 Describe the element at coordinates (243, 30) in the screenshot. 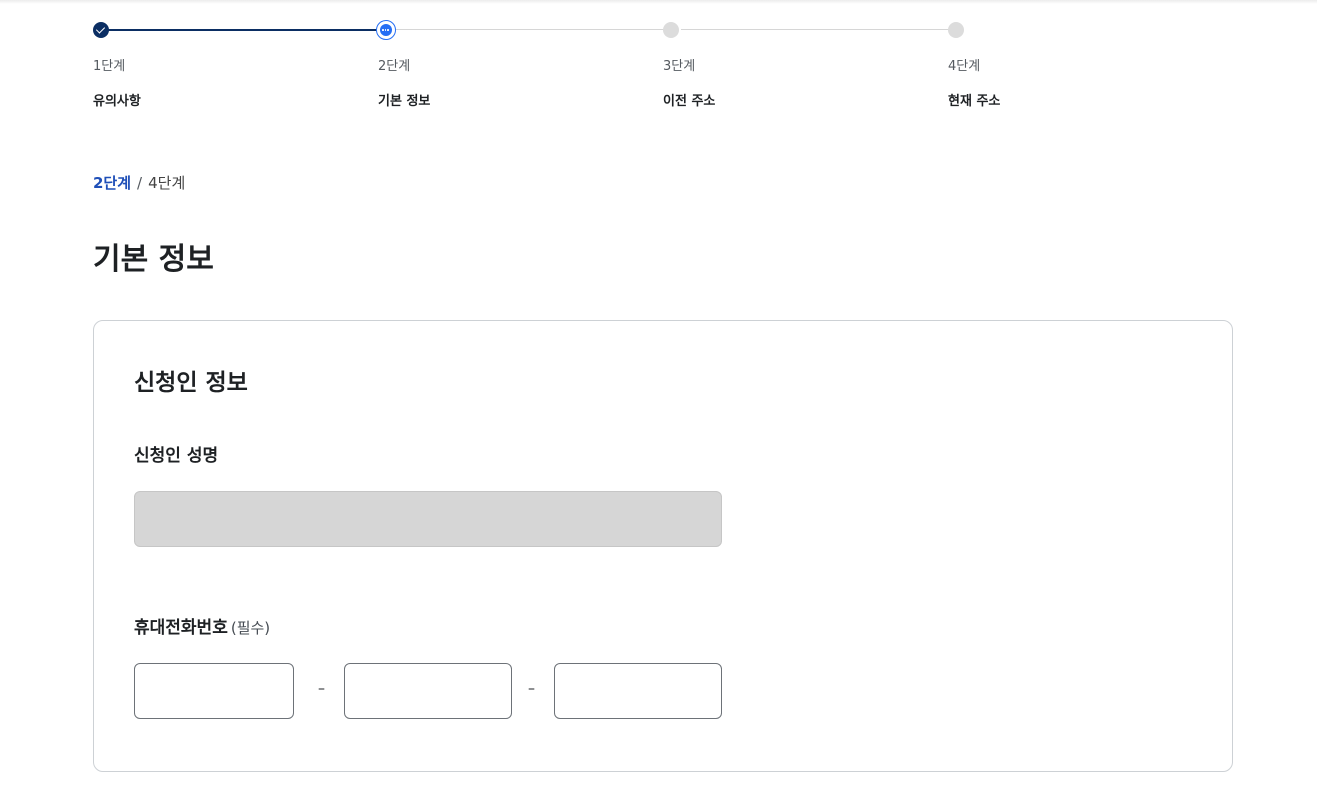

I see `step-connector-done` at that location.